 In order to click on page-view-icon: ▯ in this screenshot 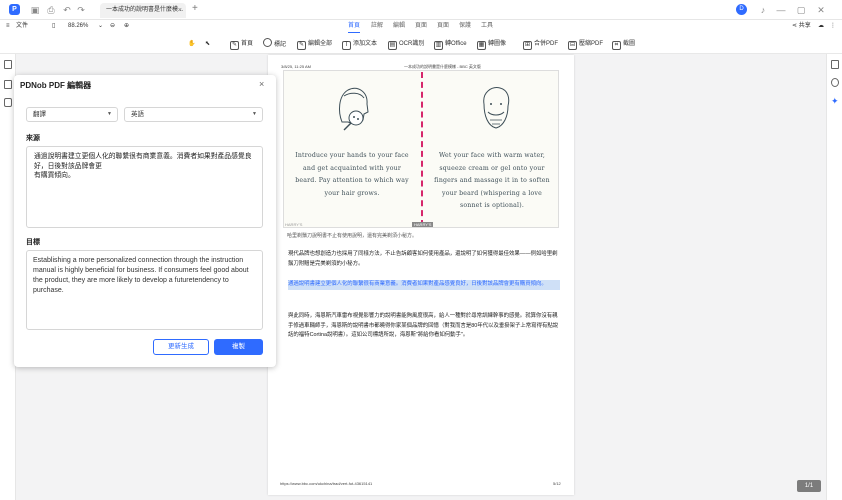, I will do `click(53, 26)`.